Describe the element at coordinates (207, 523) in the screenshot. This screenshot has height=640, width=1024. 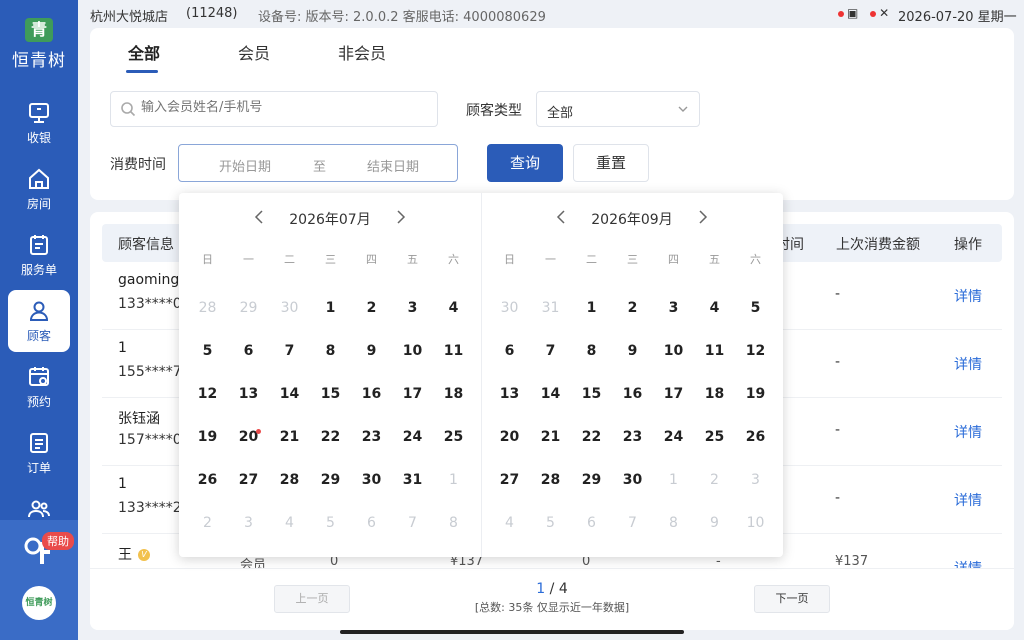
I see `calendar-day-outside: 2` at that location.